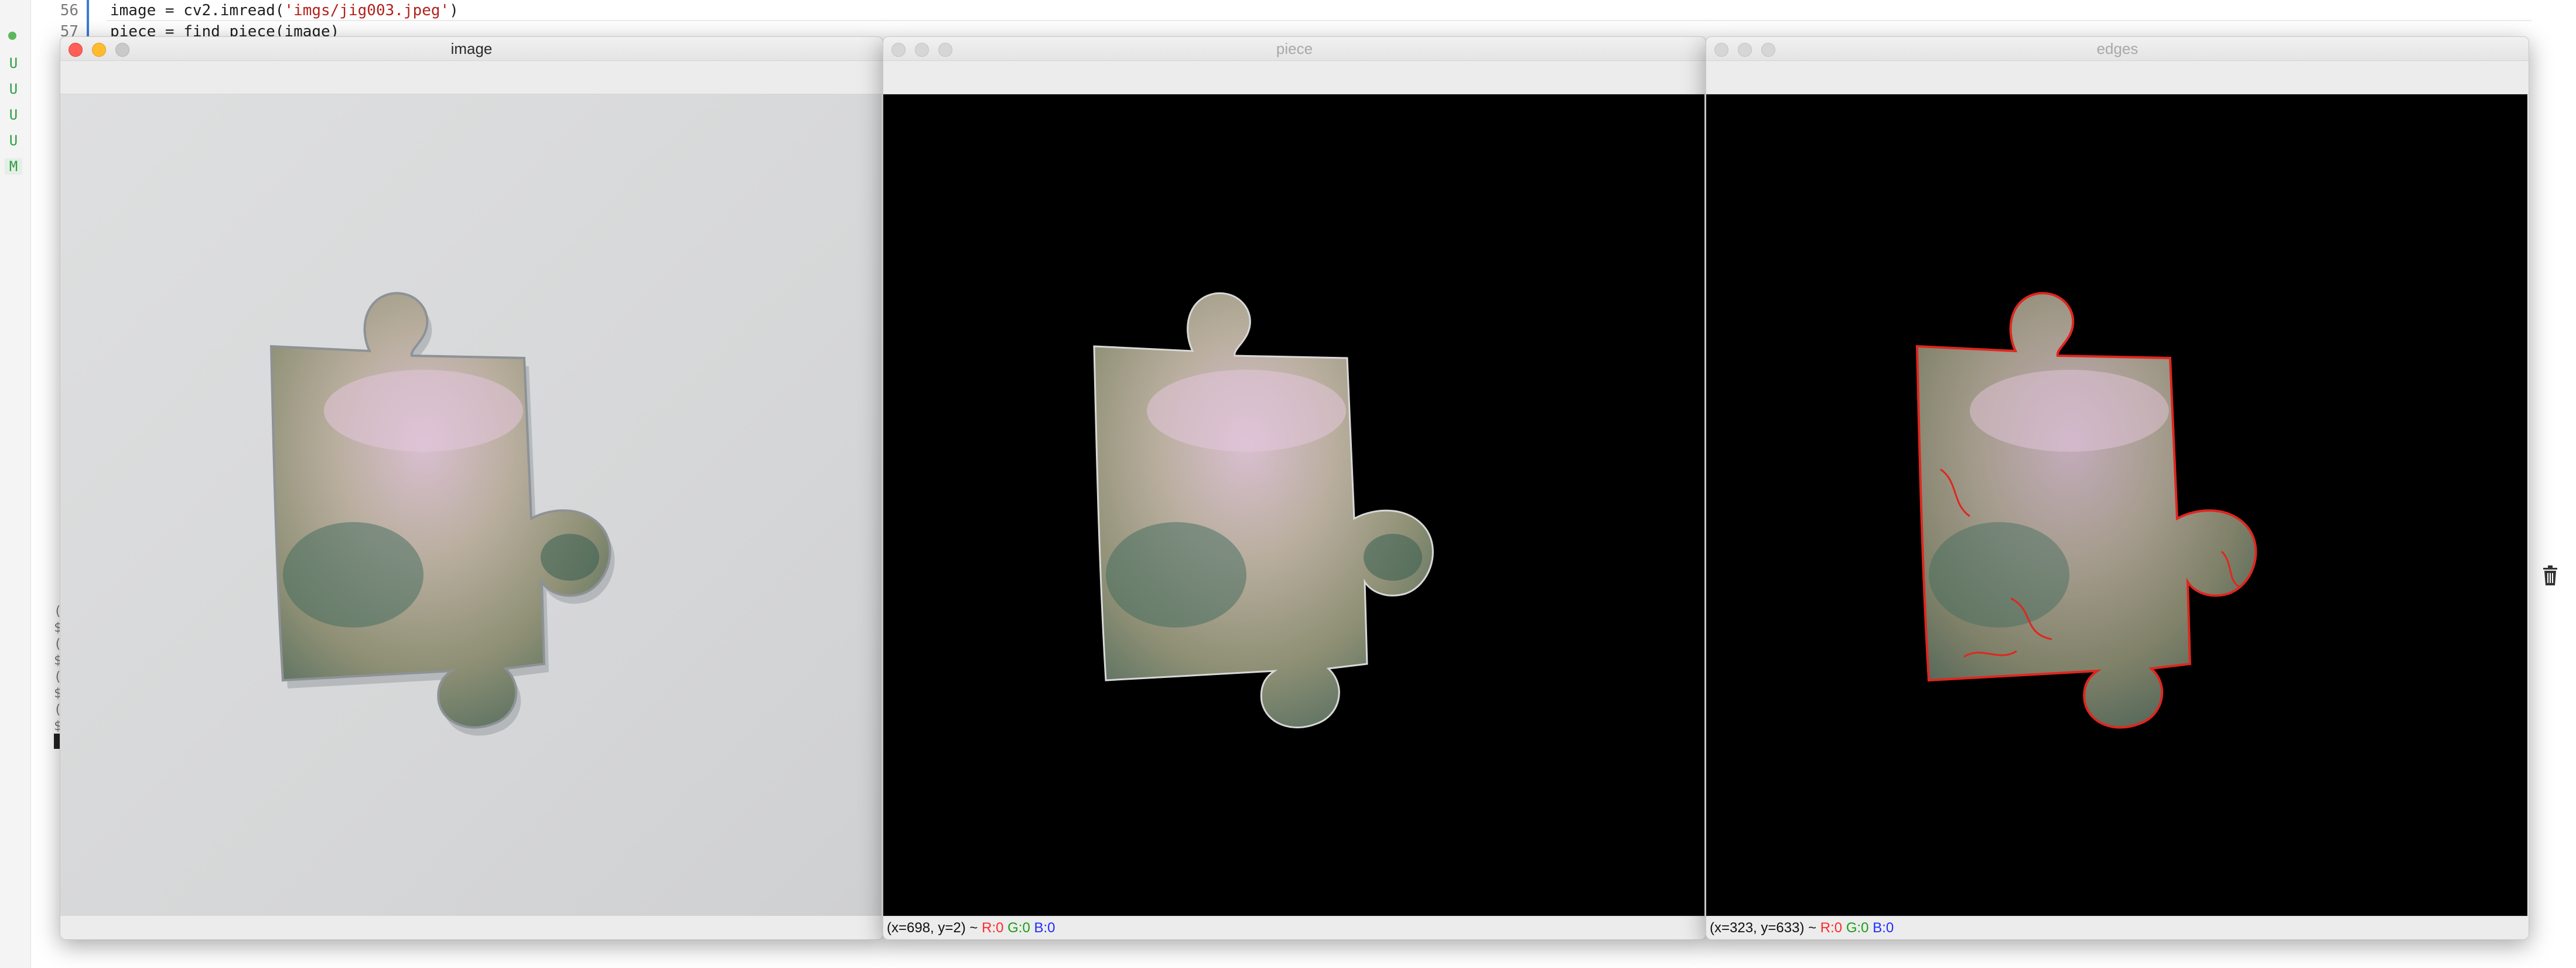  Describe the element at coordinates (2117, 927) in the screenshot. I see `status-bar: (x=323, y=633) ~ R:0 G:0 B:0` at that location.